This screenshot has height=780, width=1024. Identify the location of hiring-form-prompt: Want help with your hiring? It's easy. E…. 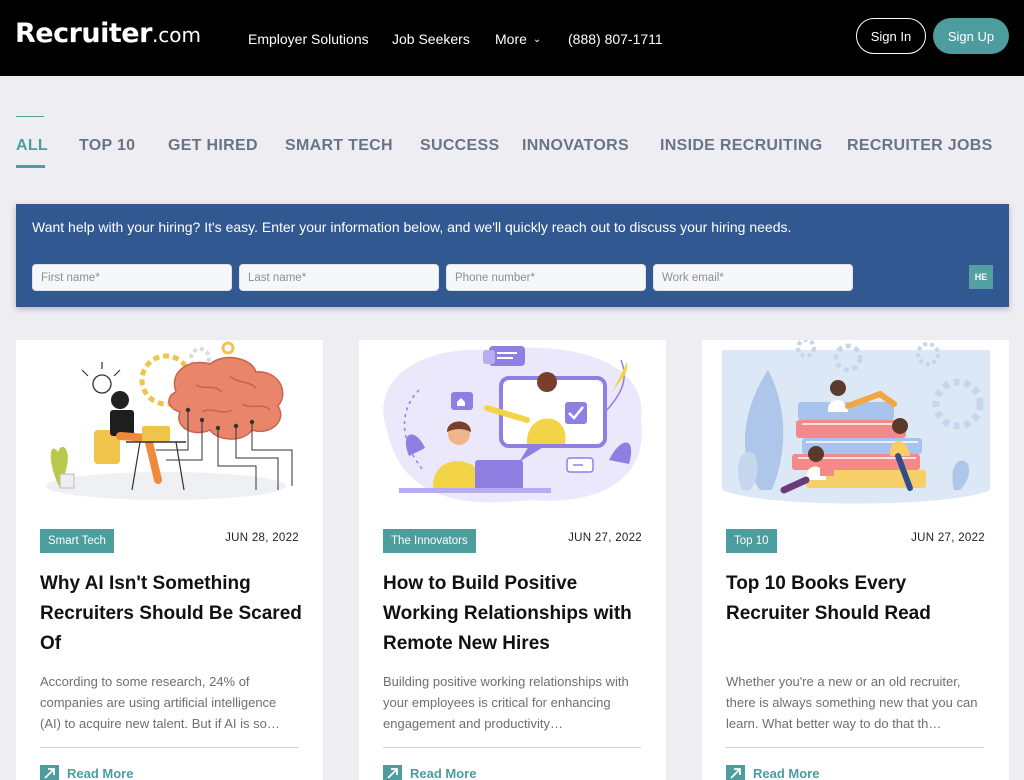
(412, 227).